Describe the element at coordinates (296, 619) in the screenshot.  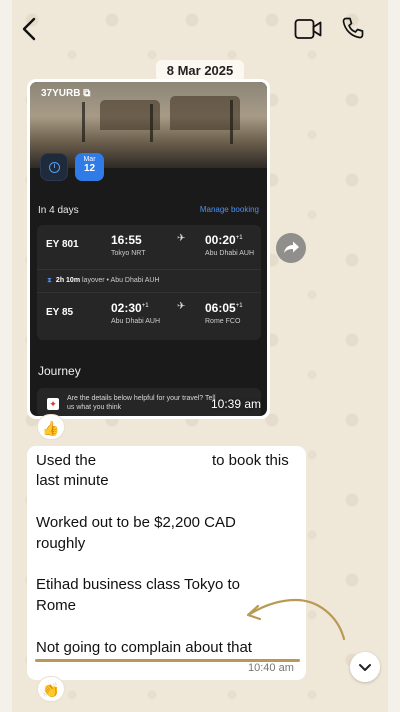
I see `annotation-arrow-icon` at that location.